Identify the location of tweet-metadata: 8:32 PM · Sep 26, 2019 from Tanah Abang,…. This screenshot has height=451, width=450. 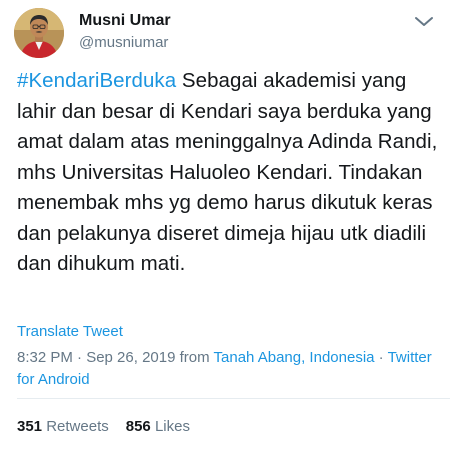
(227, 369).